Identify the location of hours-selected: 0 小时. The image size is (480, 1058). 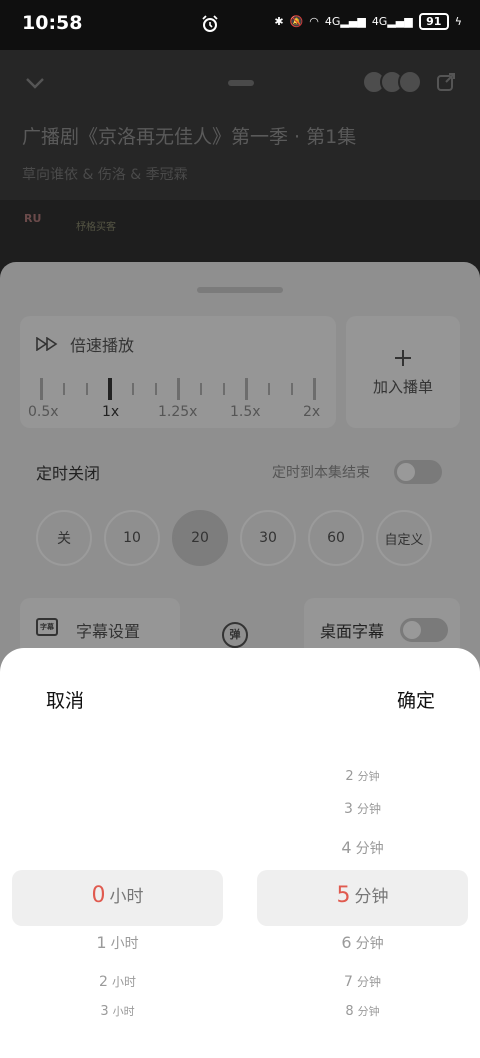
(117, 895).